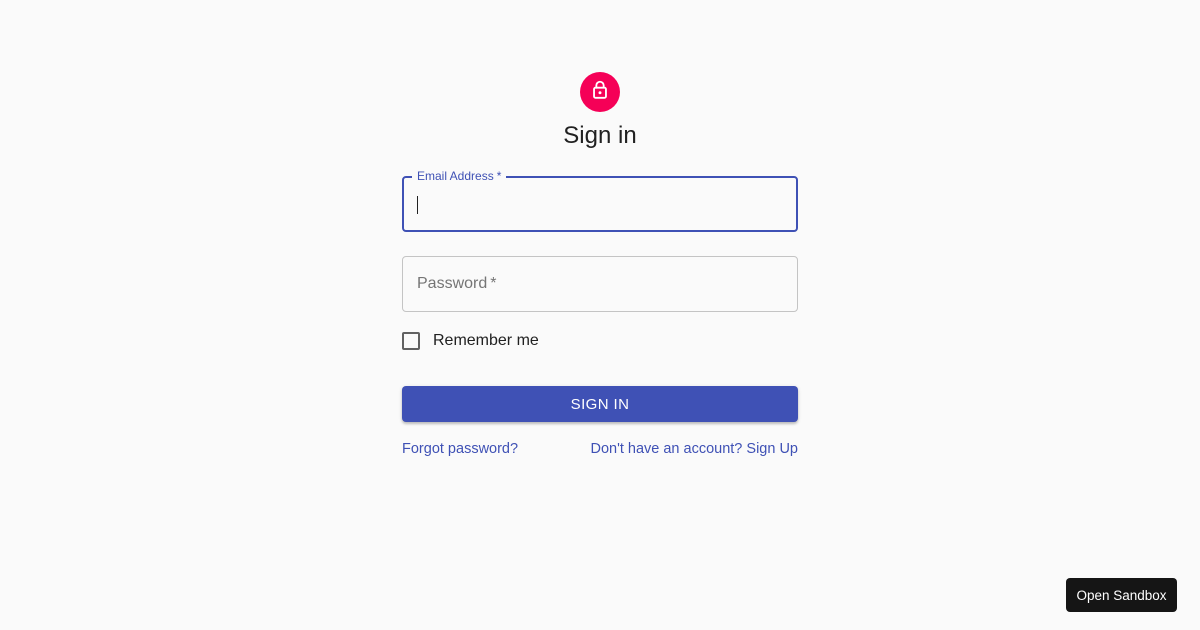 This screenshot has height=630, width=1200. Describe the element at coordinates (460, 449) in the screenshot. I see `forgot-password-link: Forgot password?` at that location.